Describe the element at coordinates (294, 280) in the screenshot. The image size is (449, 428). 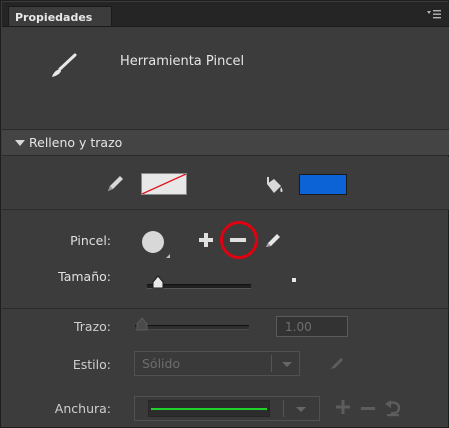
I see `size-preview-dot` at that location.